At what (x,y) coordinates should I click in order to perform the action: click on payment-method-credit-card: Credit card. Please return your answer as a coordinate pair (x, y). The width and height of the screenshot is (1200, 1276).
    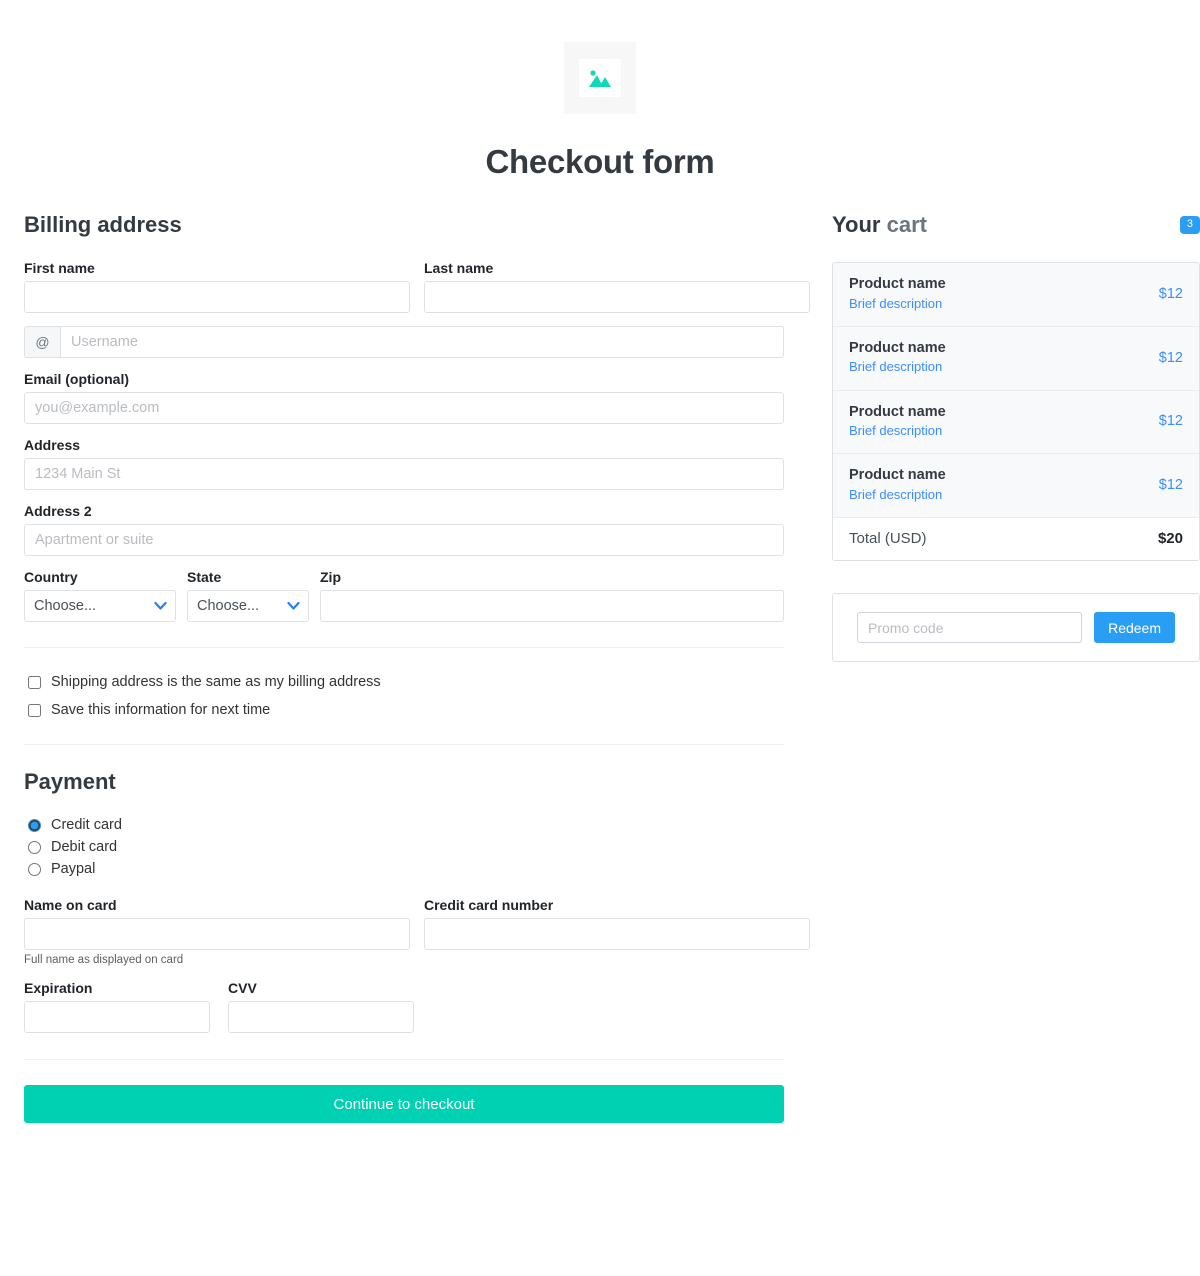
    Looking at the image, I should click on (404, 825).